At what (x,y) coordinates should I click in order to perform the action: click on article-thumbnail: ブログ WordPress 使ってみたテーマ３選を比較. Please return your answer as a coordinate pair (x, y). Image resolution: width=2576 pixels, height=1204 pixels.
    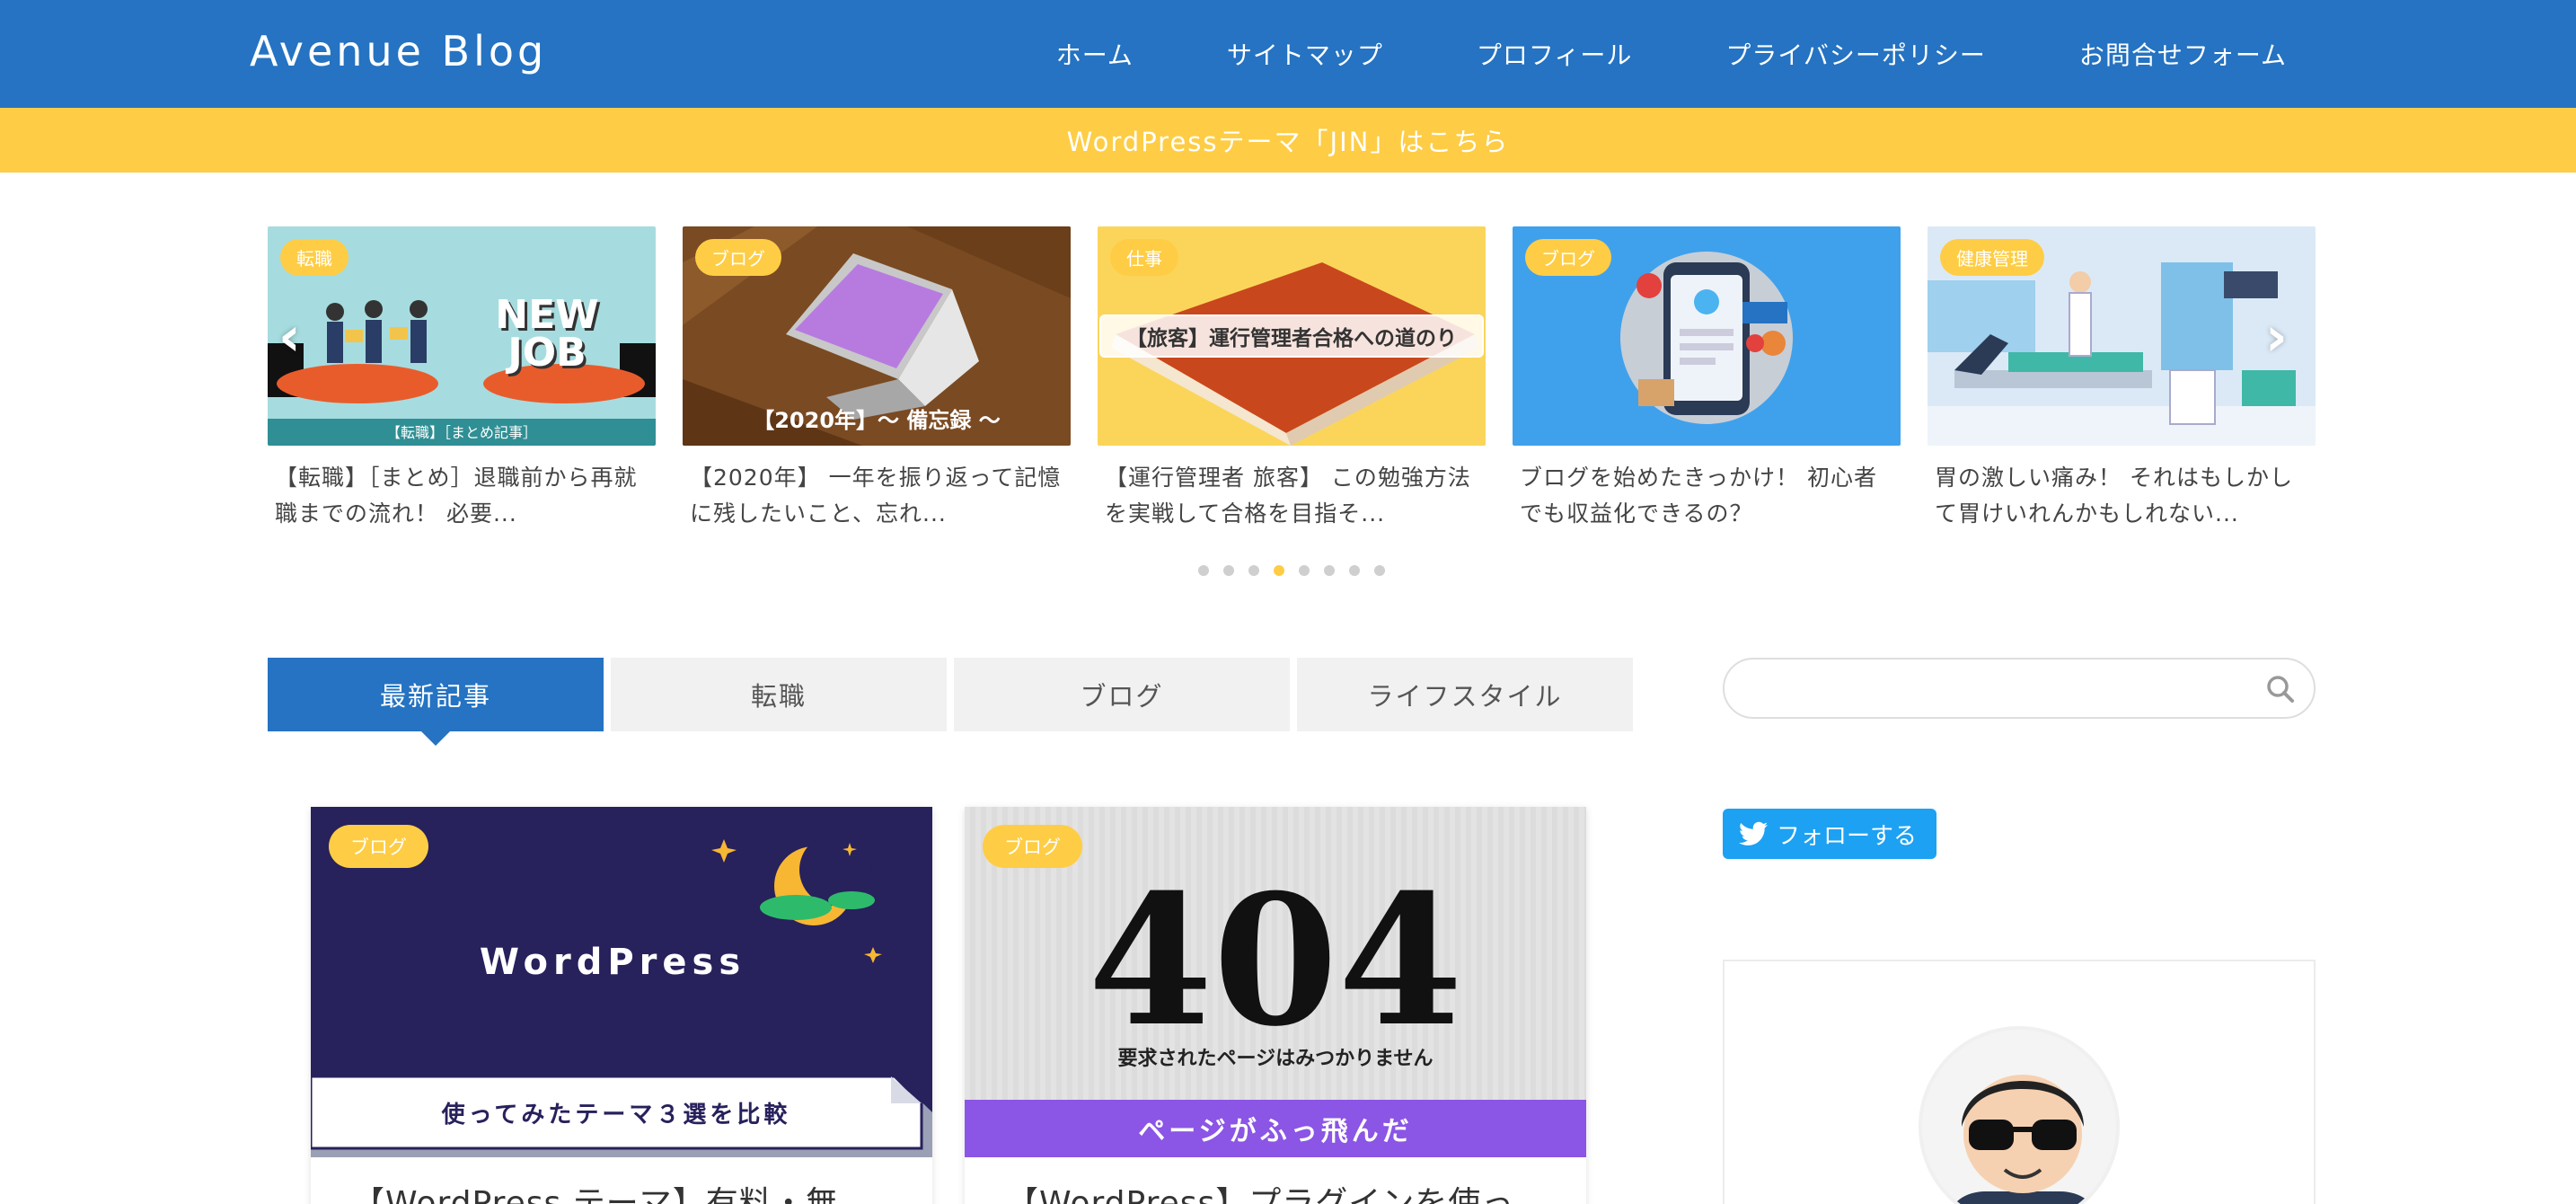
    Looking at the image, I should click on (621, 982).